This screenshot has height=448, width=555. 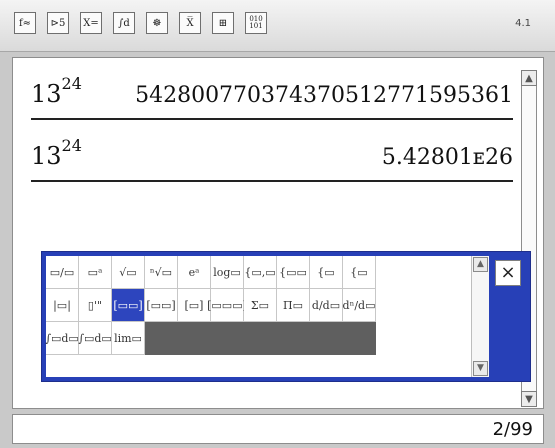 I want to click on toolbar-button-6: X̅, so click(x=190, y=23).